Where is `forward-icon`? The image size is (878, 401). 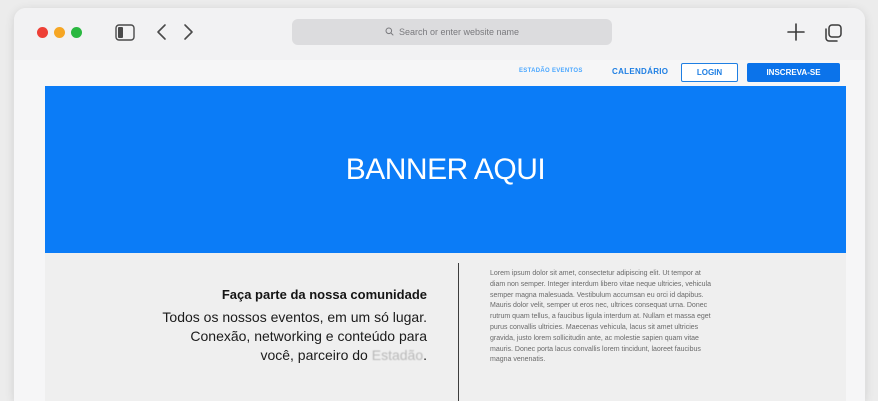 forward-icon is located at coordinates (188, 32).